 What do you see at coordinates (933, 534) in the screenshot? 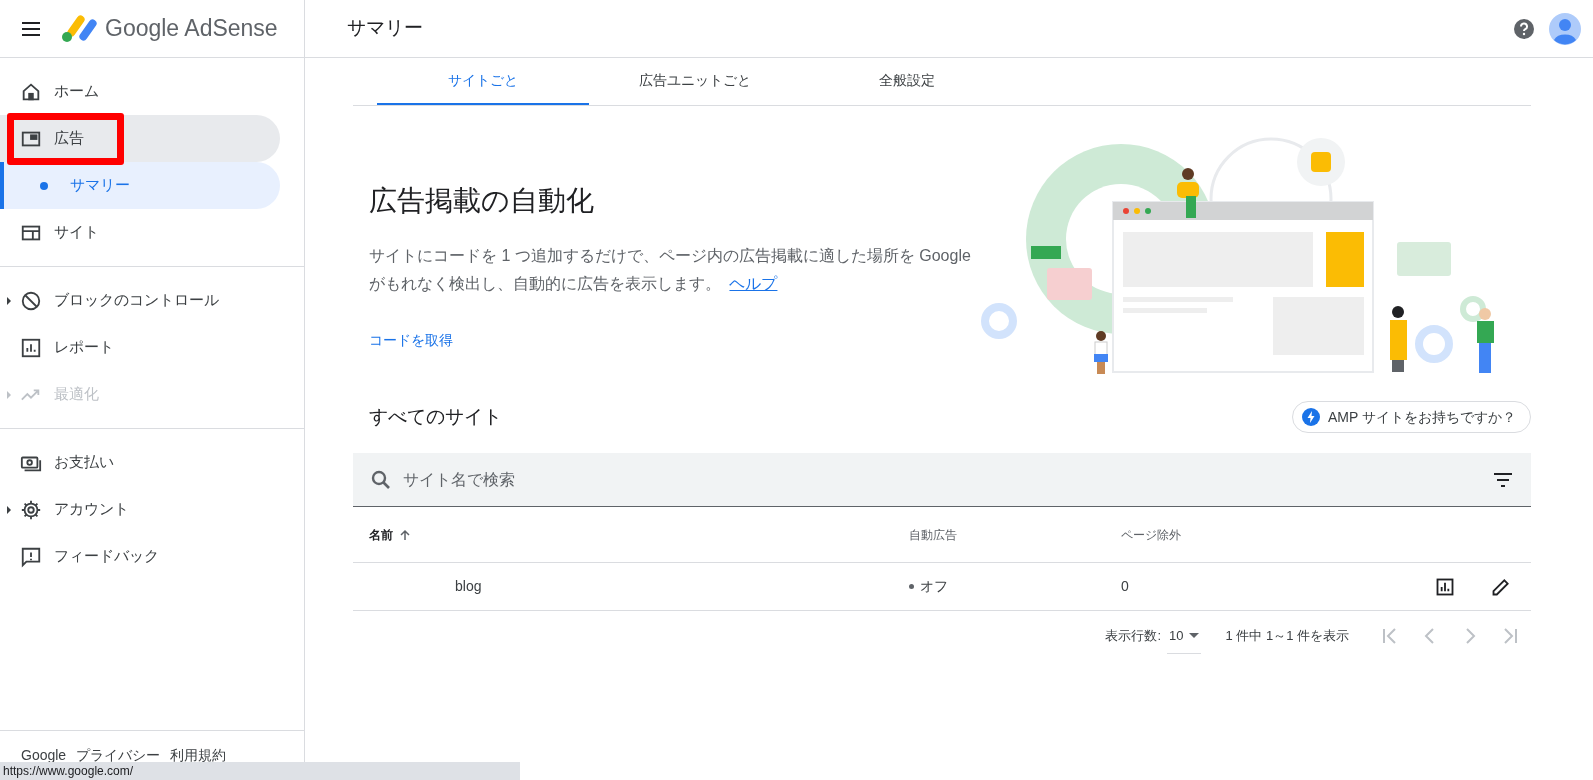
I see `column-header: 自動広告` at bounding box center [933, 534].